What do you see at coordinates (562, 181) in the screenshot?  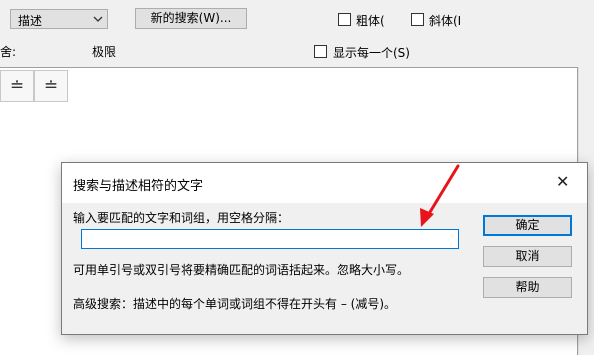 I see `close-icon: ✕` at bounding box center [562, 181].